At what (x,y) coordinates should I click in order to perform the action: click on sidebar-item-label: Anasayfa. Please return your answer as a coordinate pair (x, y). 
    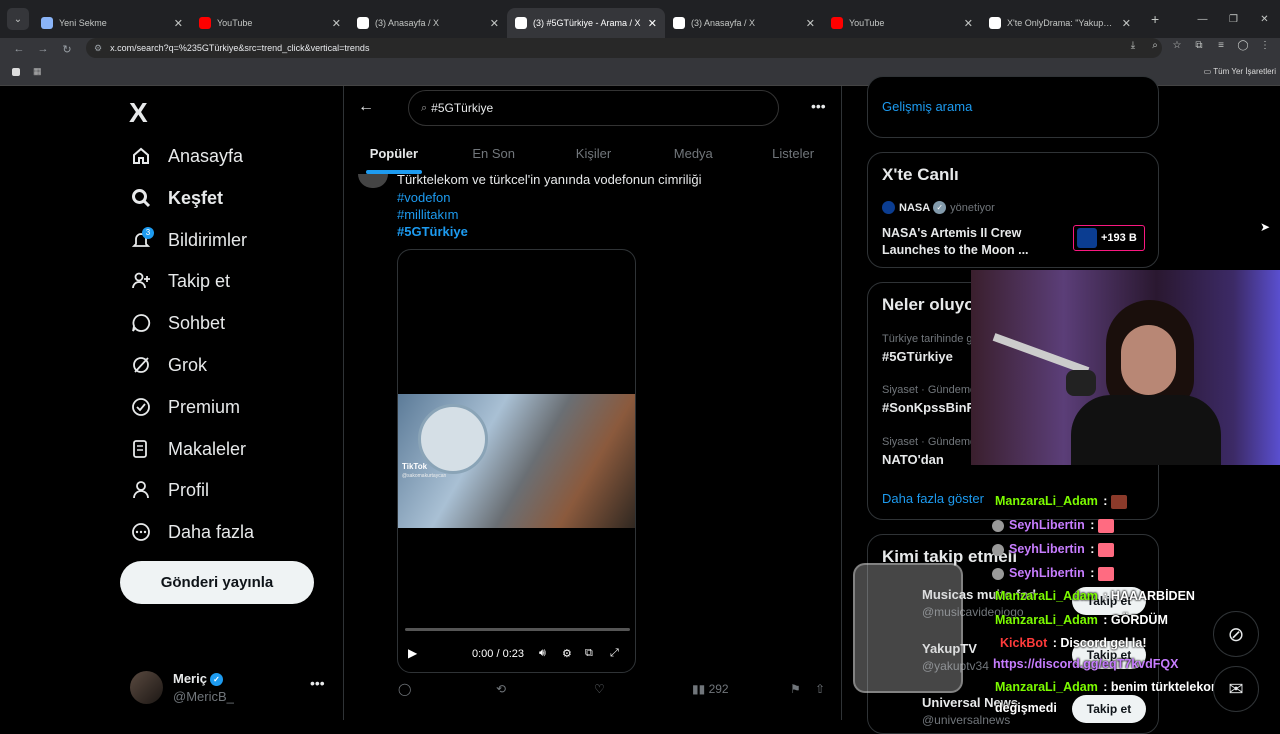
    Looking at the image, I should click on (206, 155).